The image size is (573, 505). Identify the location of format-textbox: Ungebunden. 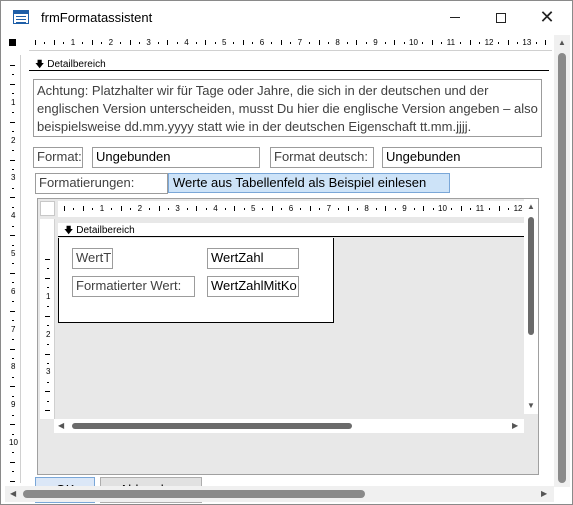
(176, 157).